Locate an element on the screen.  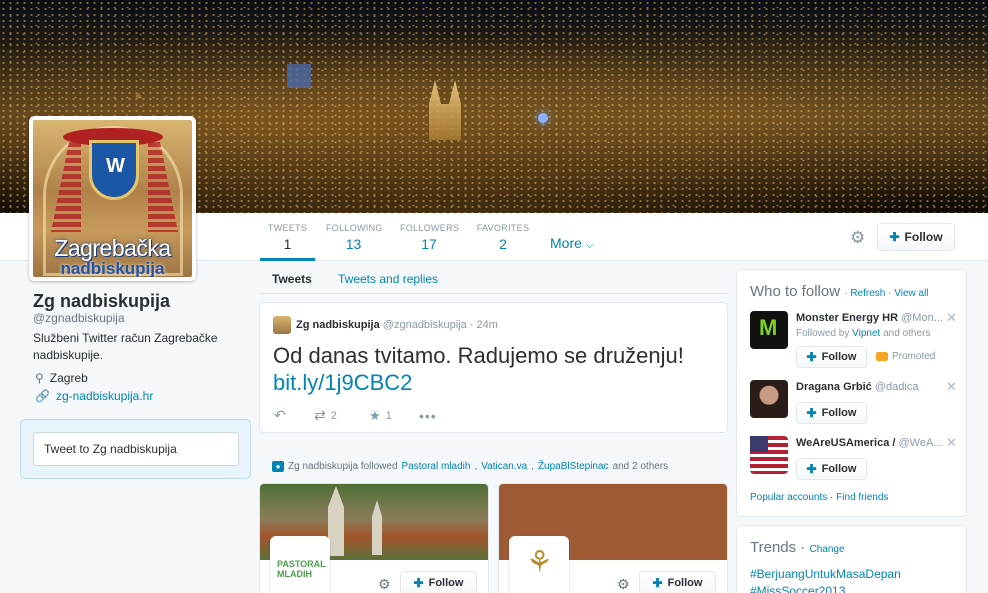
tweet-actions: ↶ ⇄ 2 ★ 1 ••• is located at coordinates (355, 415).